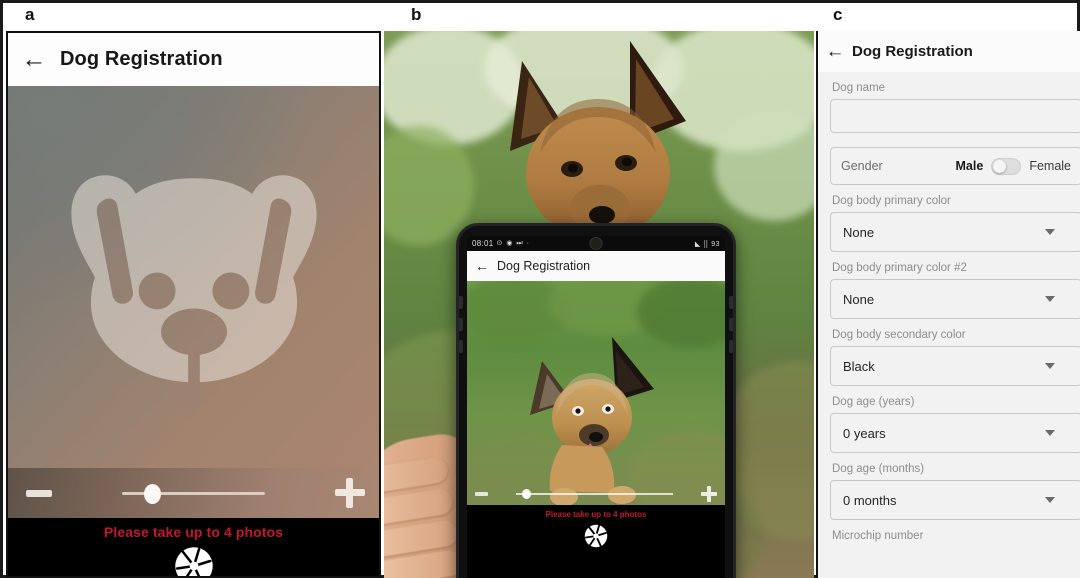 Image resolution: width=1080 pixels, height=578 pixels. What do you see at coordinates (891, 201) in the screenshot?
I see `label-primary-color: Dog body primary color` at bounding box center [891, 201].